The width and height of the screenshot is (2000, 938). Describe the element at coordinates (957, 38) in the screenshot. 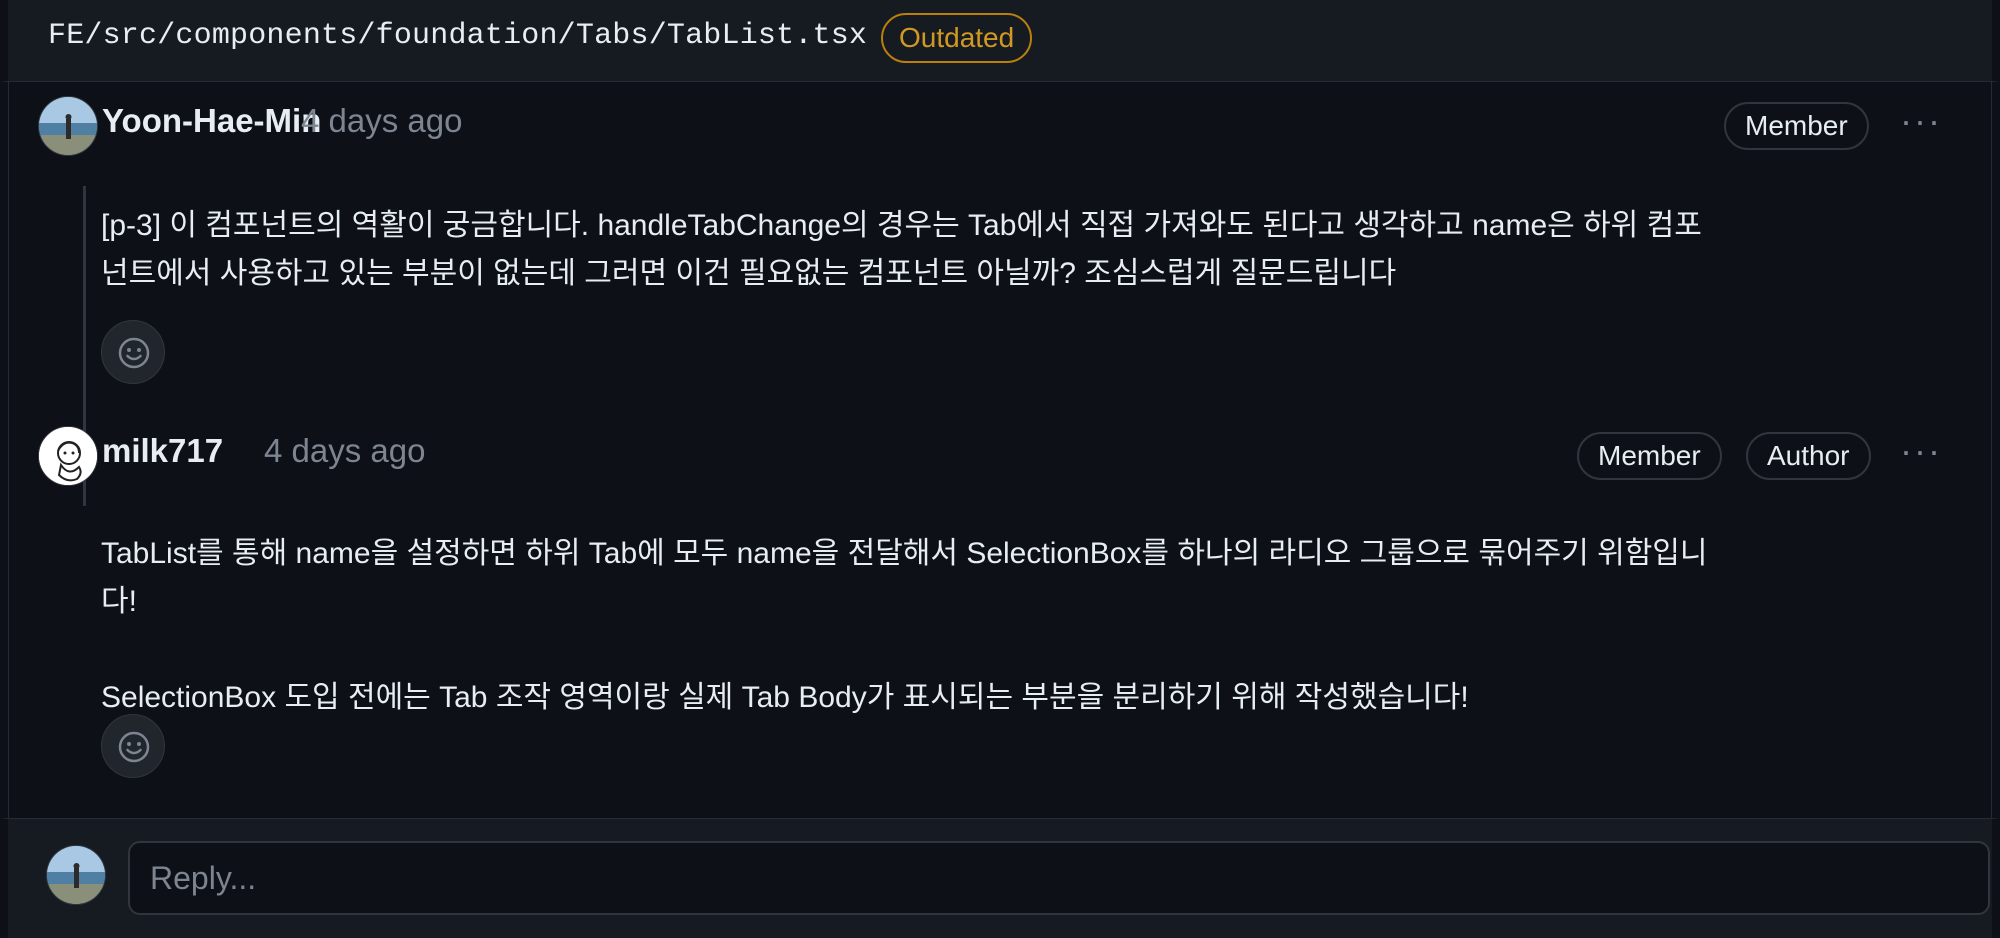

I see `outdated-badge: Outdated` at that location.